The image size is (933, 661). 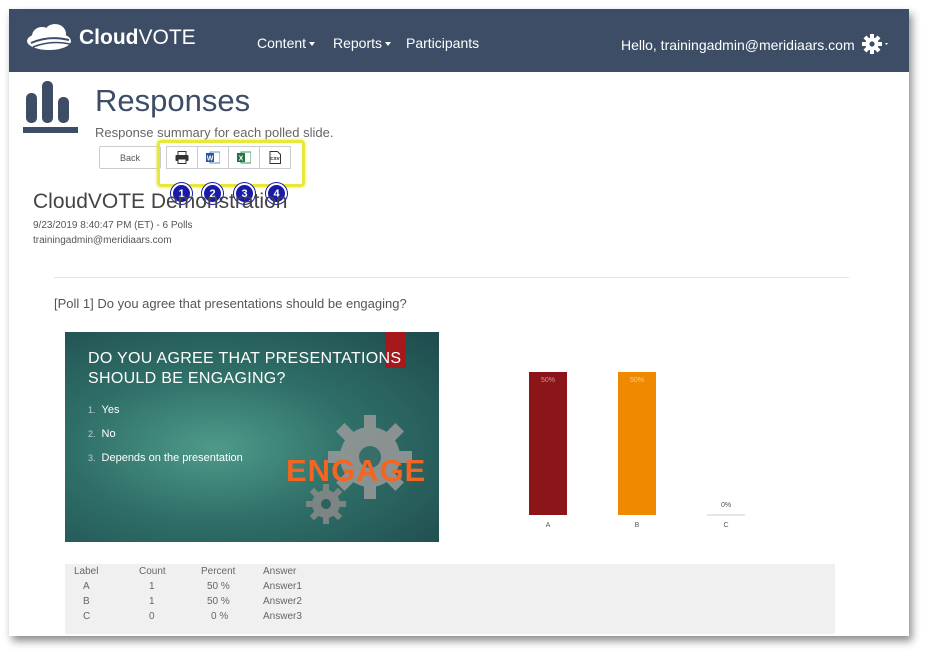 I want to click on table-row: A 1 50 % Answer1, so click(x=450, y=588).